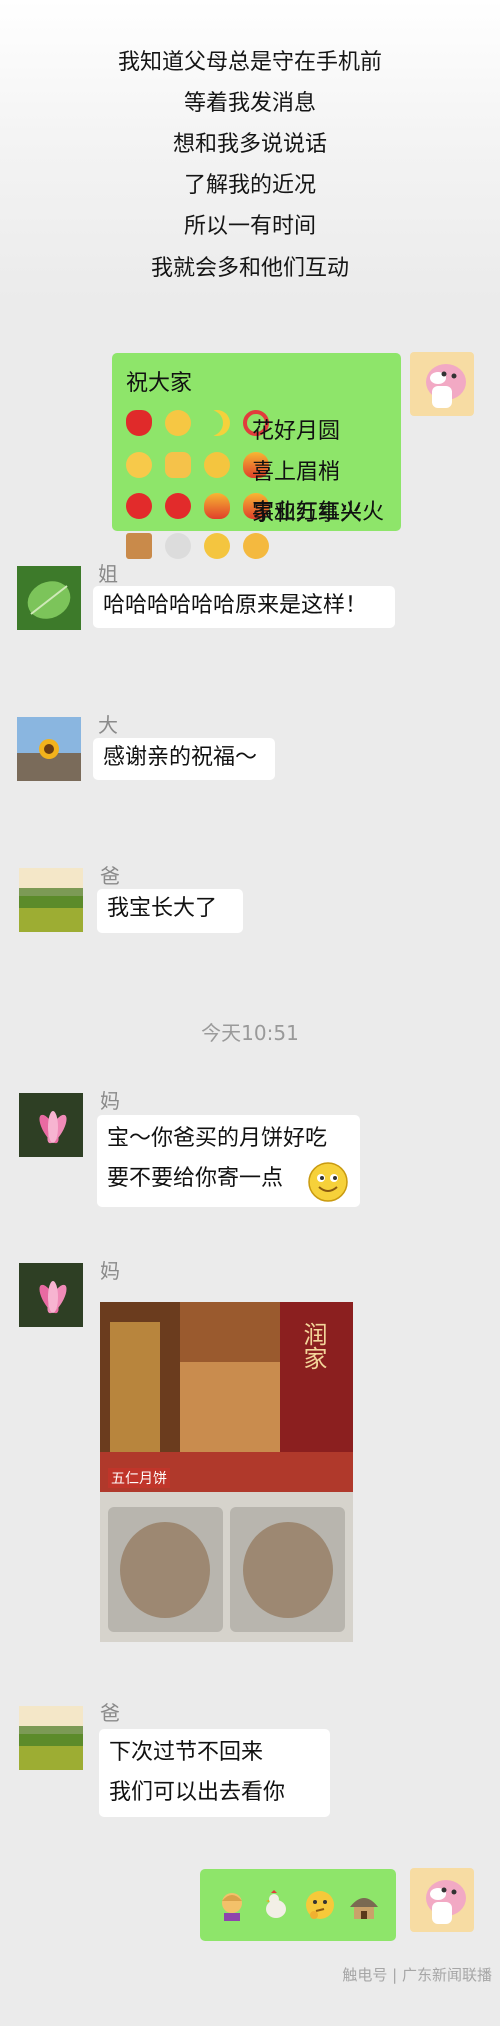  Describe the element at coordinates (250, 1033) in the screenshot. I see `timestamp: 今天10:51` at that location.